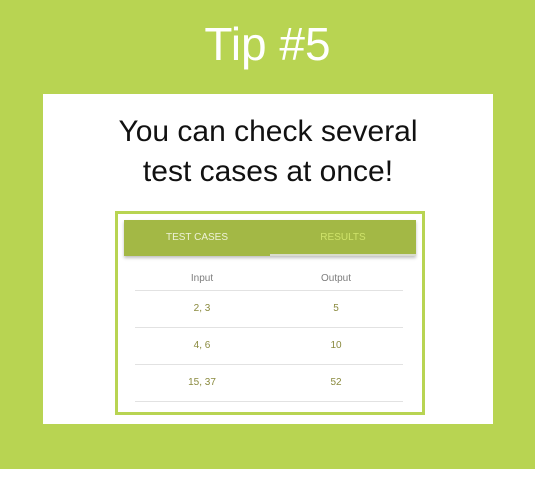  What do you see at coordinates (336, 345) in the screenshot?
I see `output-cell: 10` at bounding box center [336, 345].